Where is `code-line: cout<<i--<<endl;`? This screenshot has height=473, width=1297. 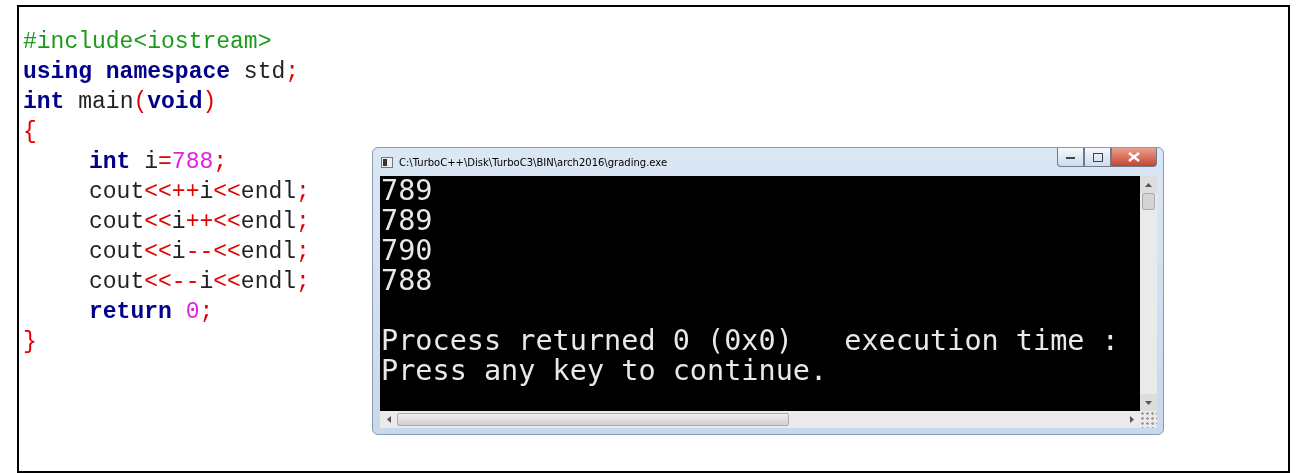
code-line: cout<<i--<<endl; is located at coordinates (200, 252).